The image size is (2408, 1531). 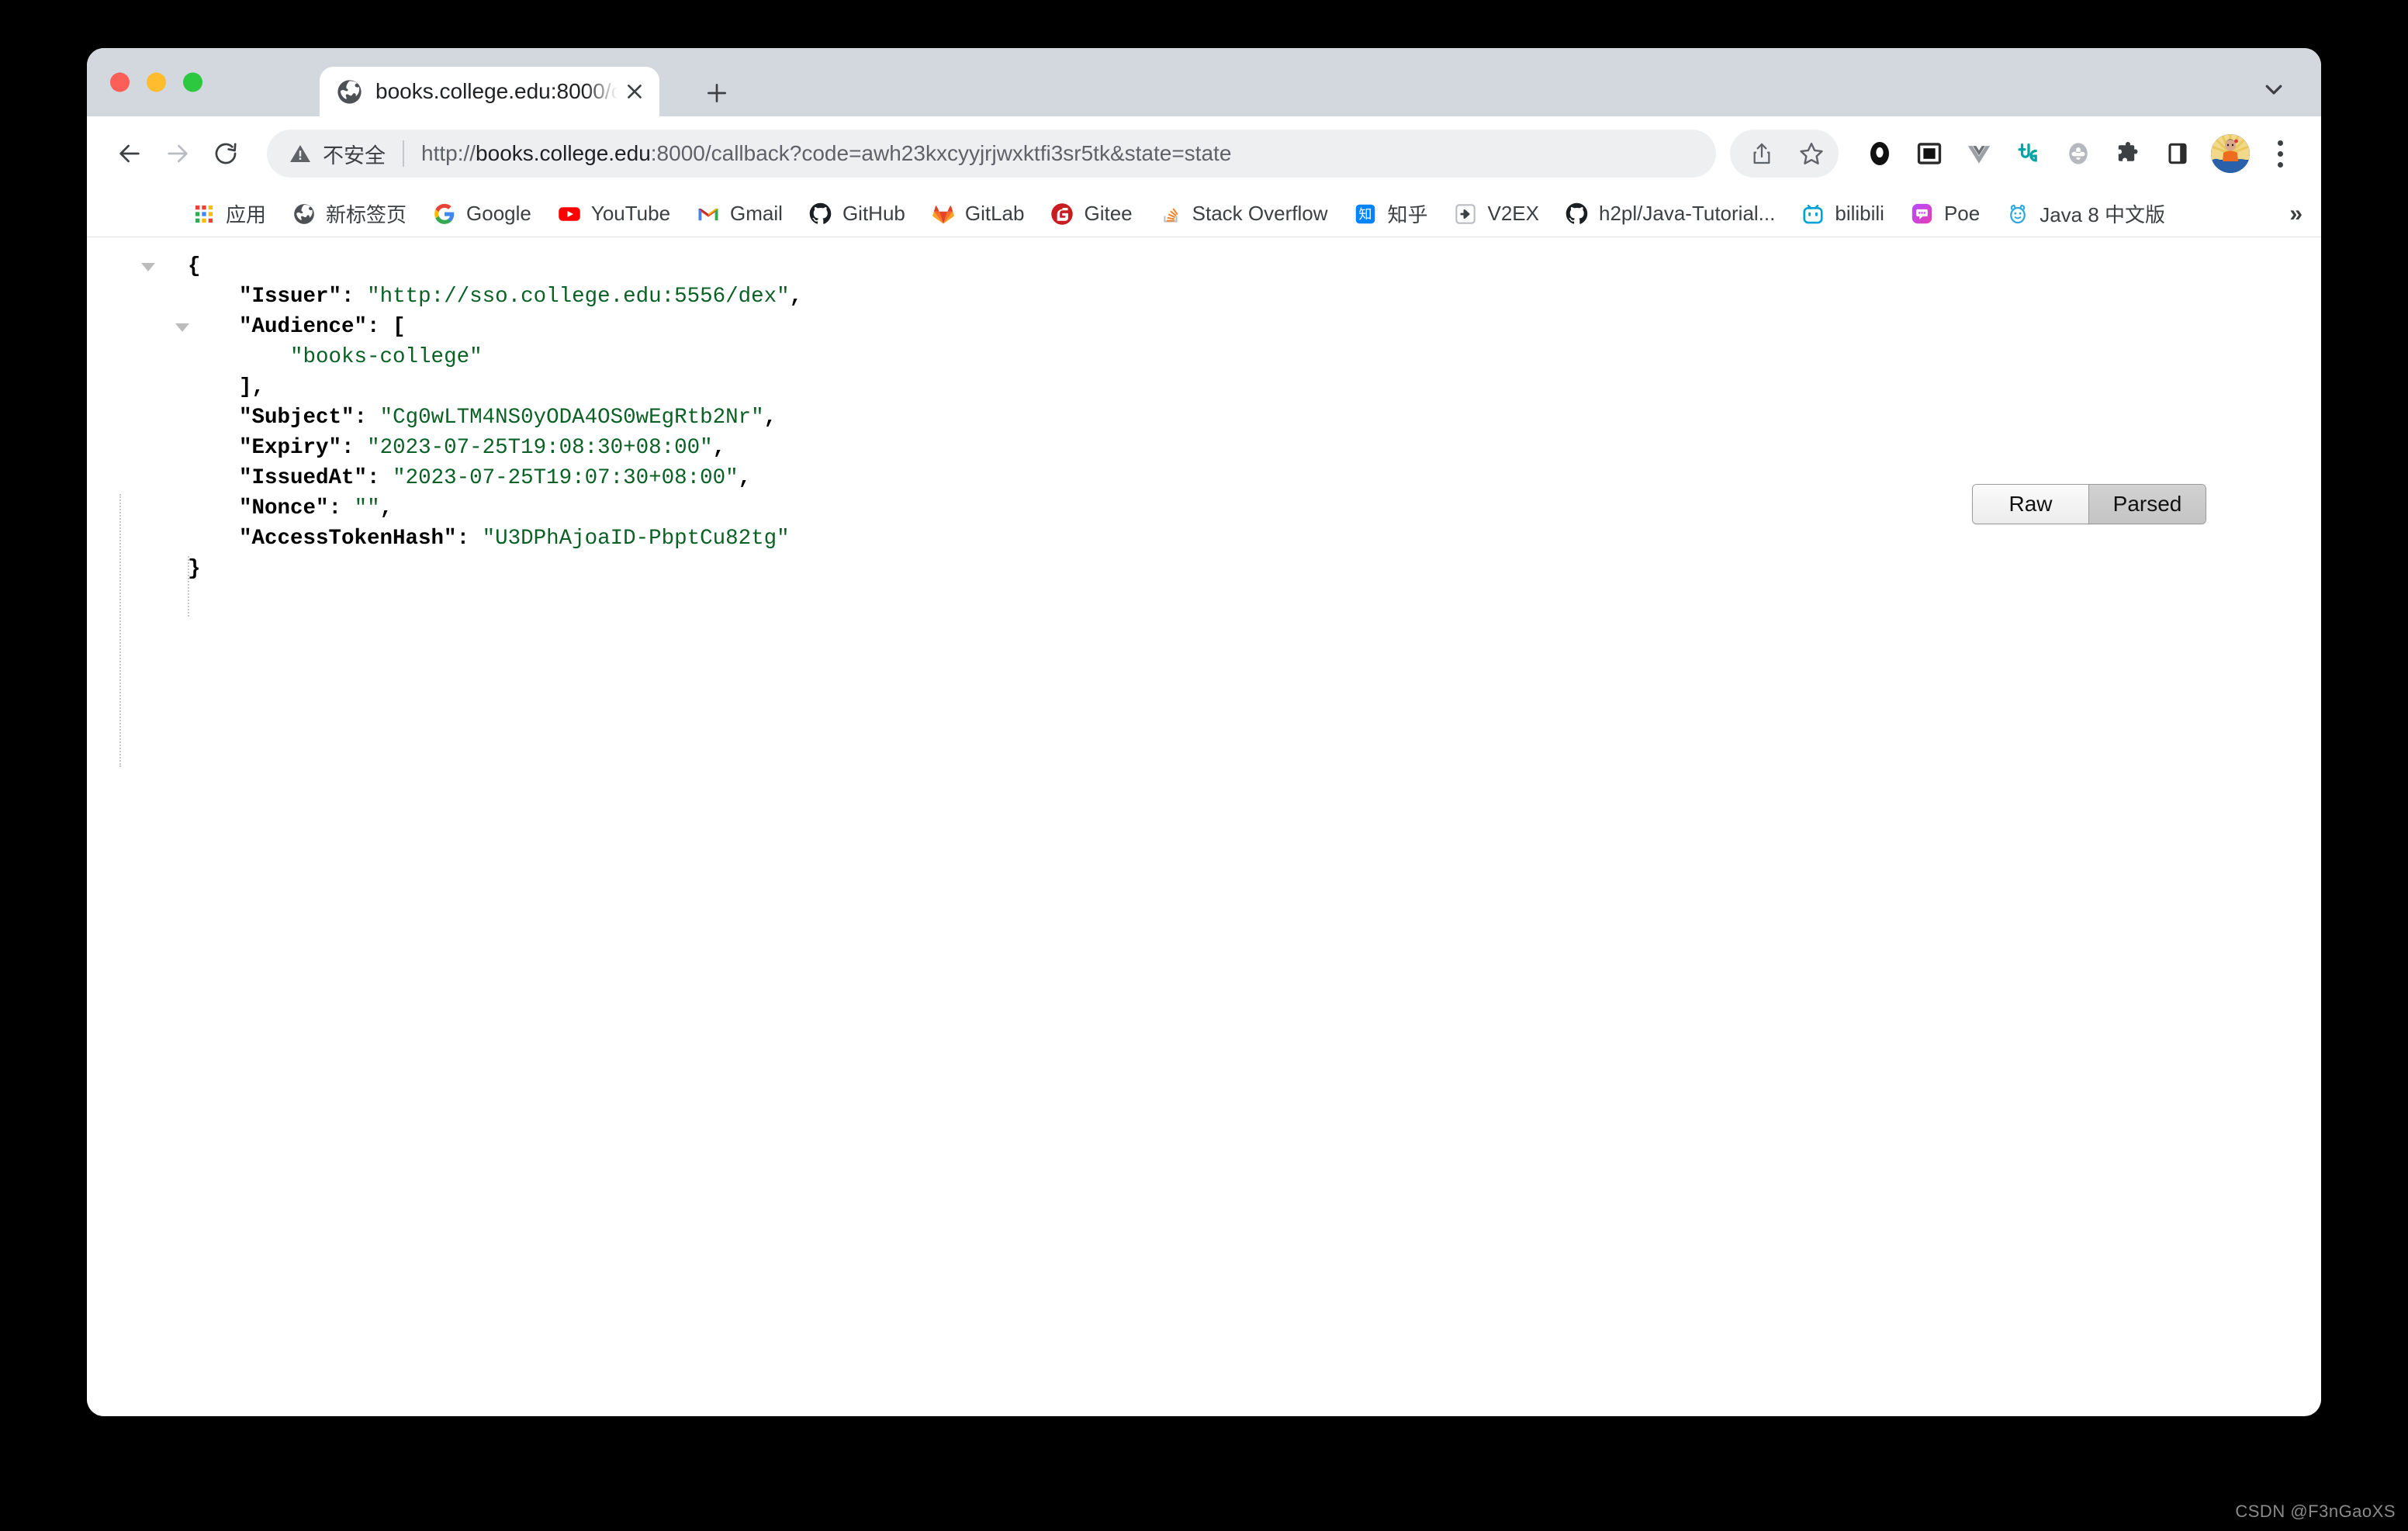 I want to click on bookmark-gmail: Gmail, so click(x=740, y=214).